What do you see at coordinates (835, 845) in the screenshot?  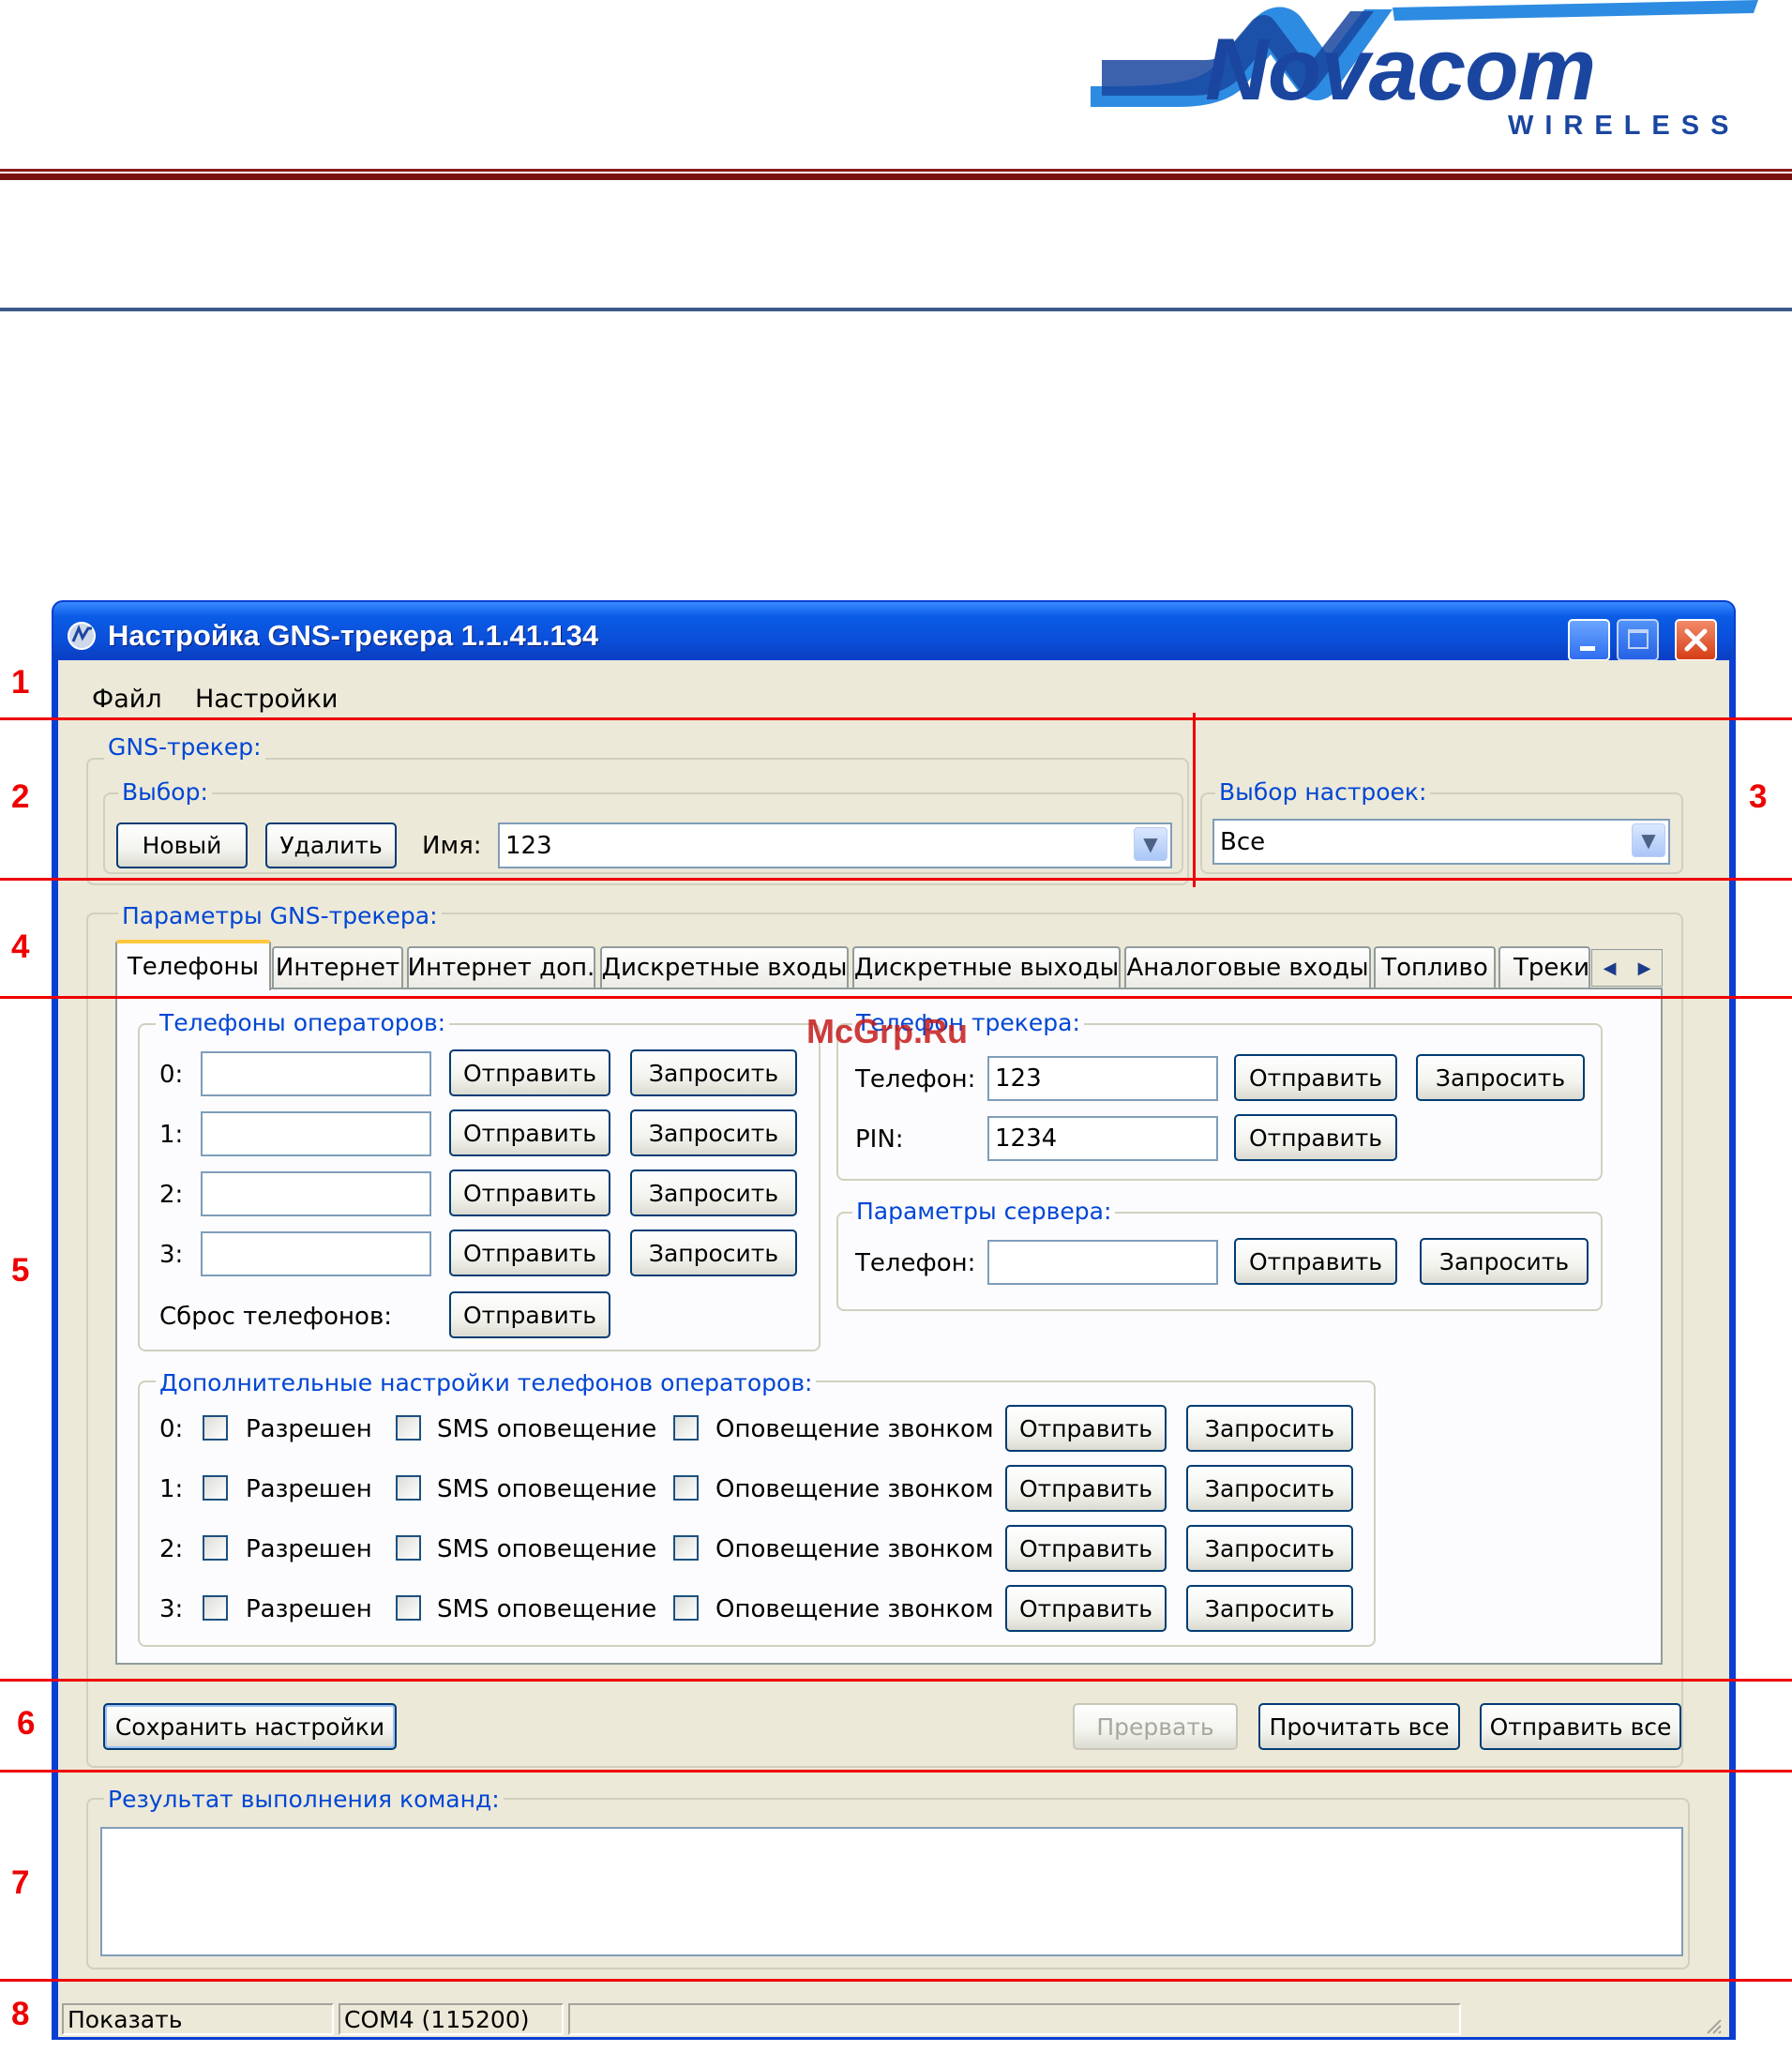 I see `tracker-name-select: 123 ▼` at bounding box center [835, 845].